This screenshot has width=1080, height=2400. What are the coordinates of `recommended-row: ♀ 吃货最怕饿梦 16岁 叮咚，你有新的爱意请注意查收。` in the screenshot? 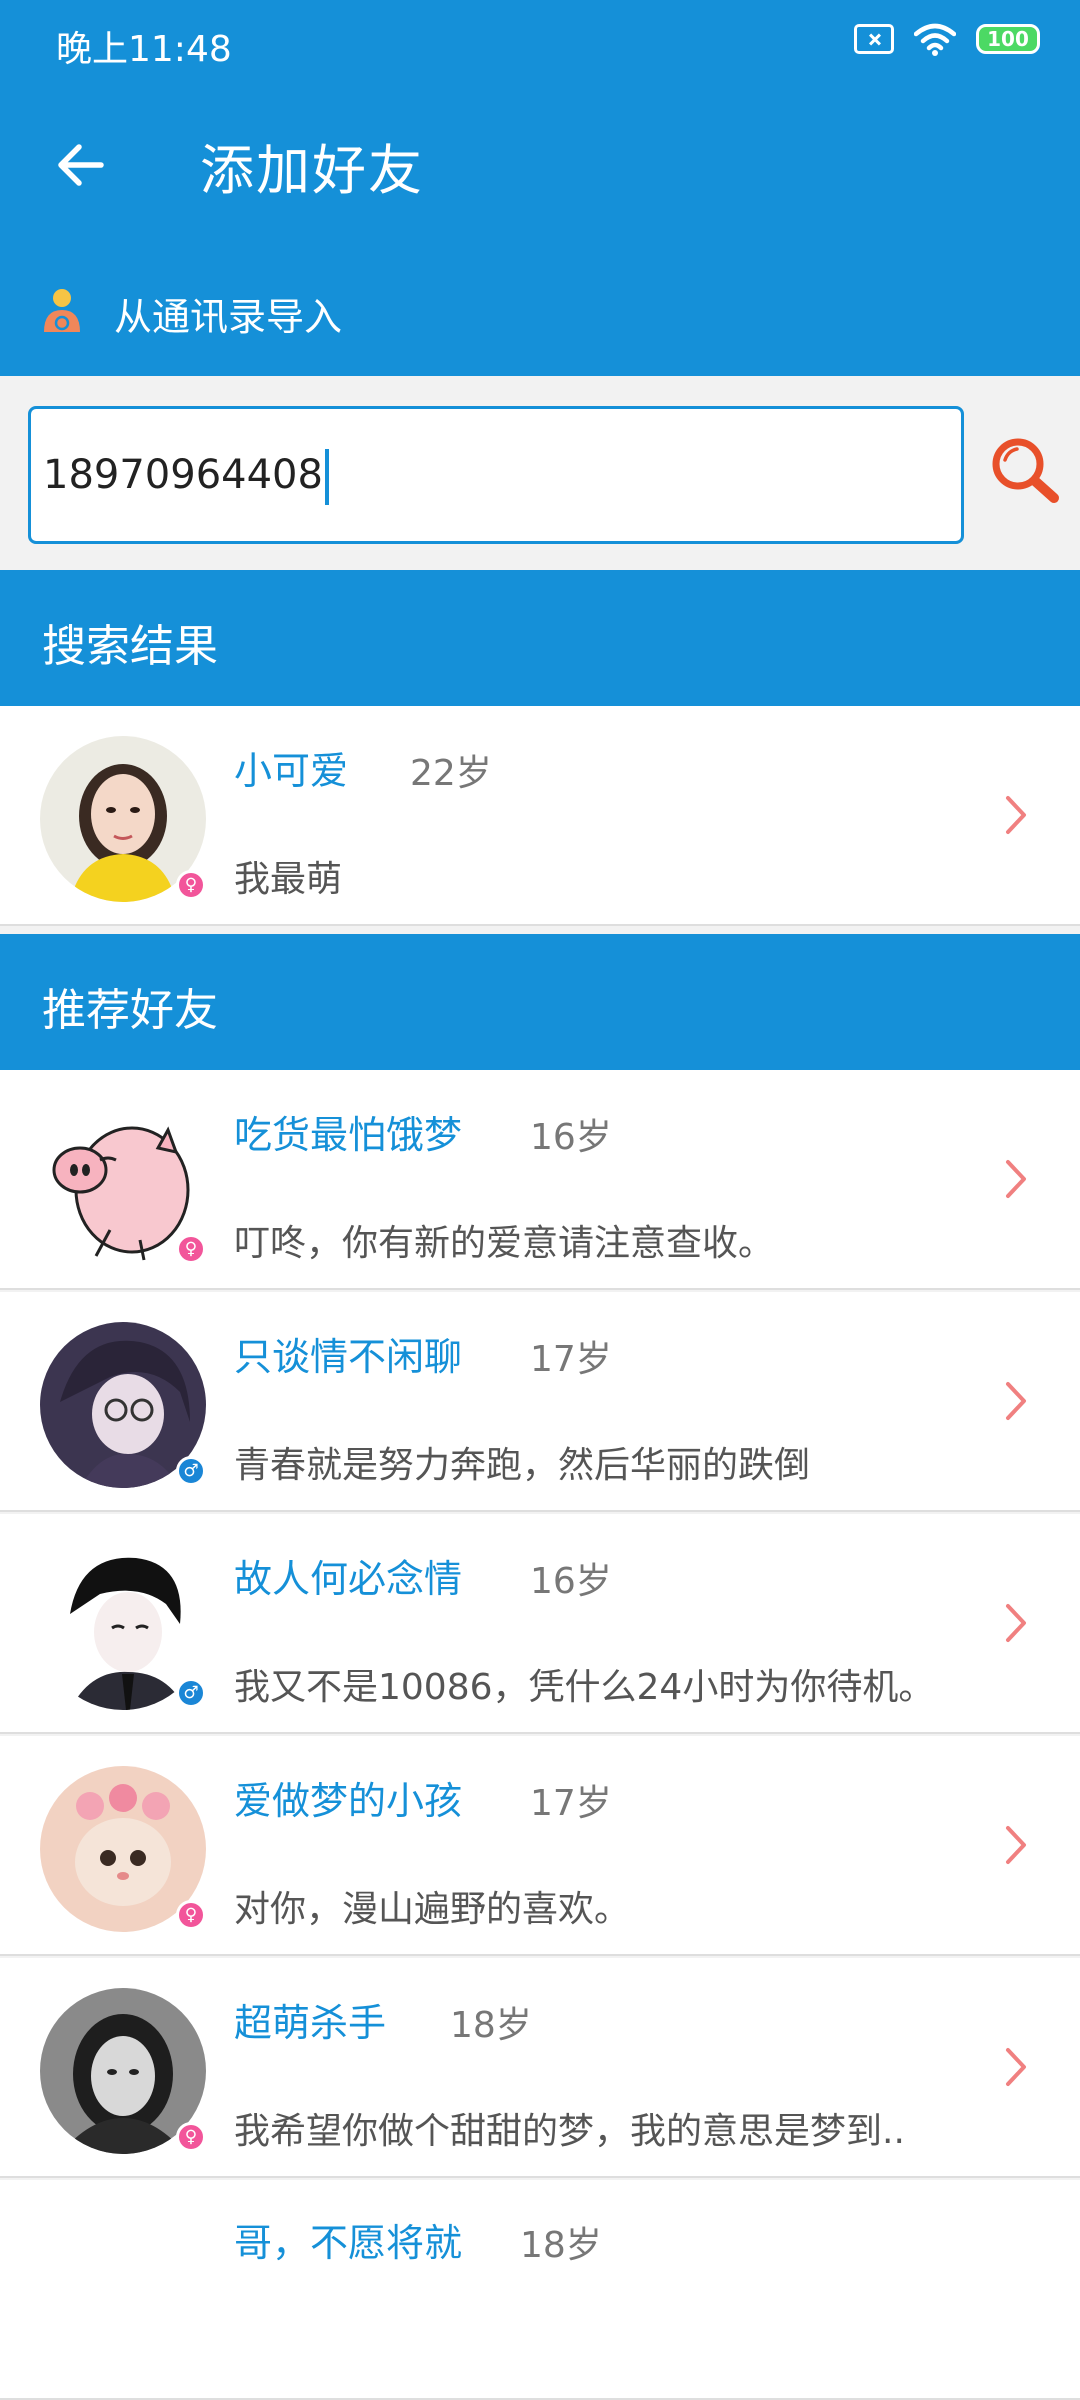 It's located at (540, 1180).